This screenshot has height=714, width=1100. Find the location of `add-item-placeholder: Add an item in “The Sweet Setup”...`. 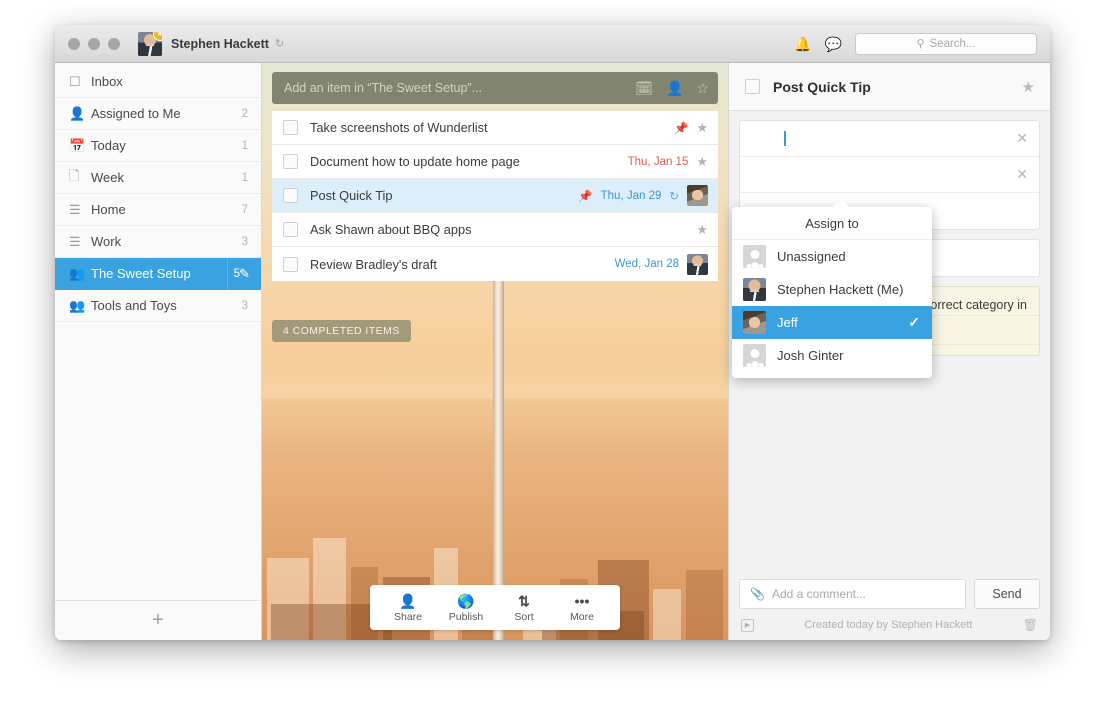

add-item-placeholder: Add an item in “The Sweet Setup”... is located at coordinates (383, 88).